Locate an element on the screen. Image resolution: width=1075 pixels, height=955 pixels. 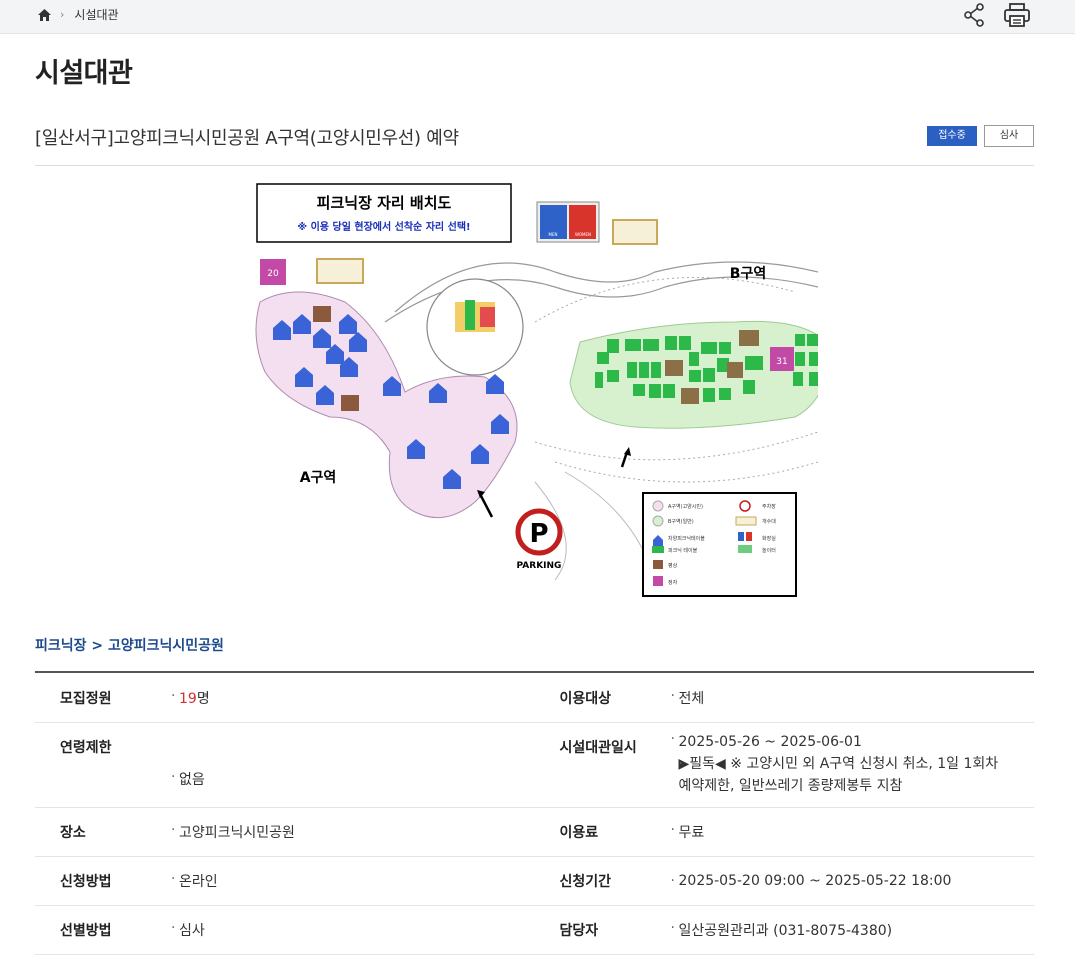
legend-pavilion: 정자 is located at coordinates (673, 582).